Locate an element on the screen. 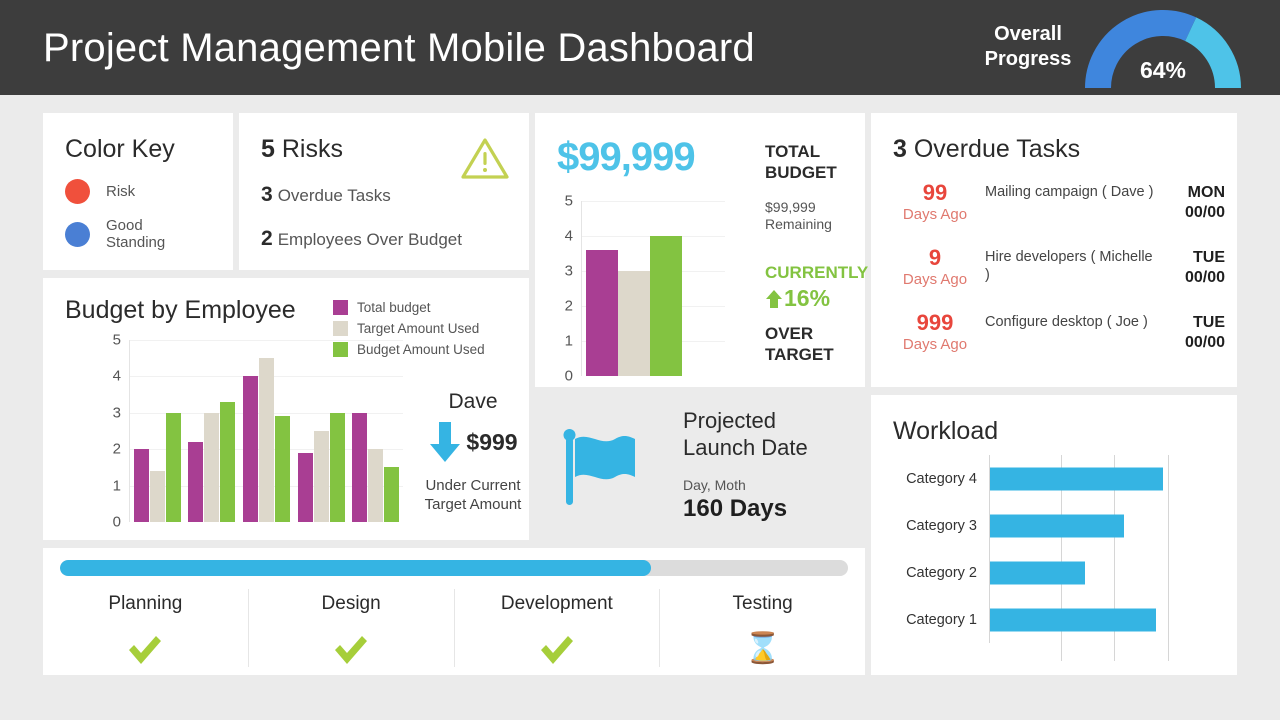 This screenshot has height=720, width=1280. up-arrow-icon is located at coordinates (774, 298).